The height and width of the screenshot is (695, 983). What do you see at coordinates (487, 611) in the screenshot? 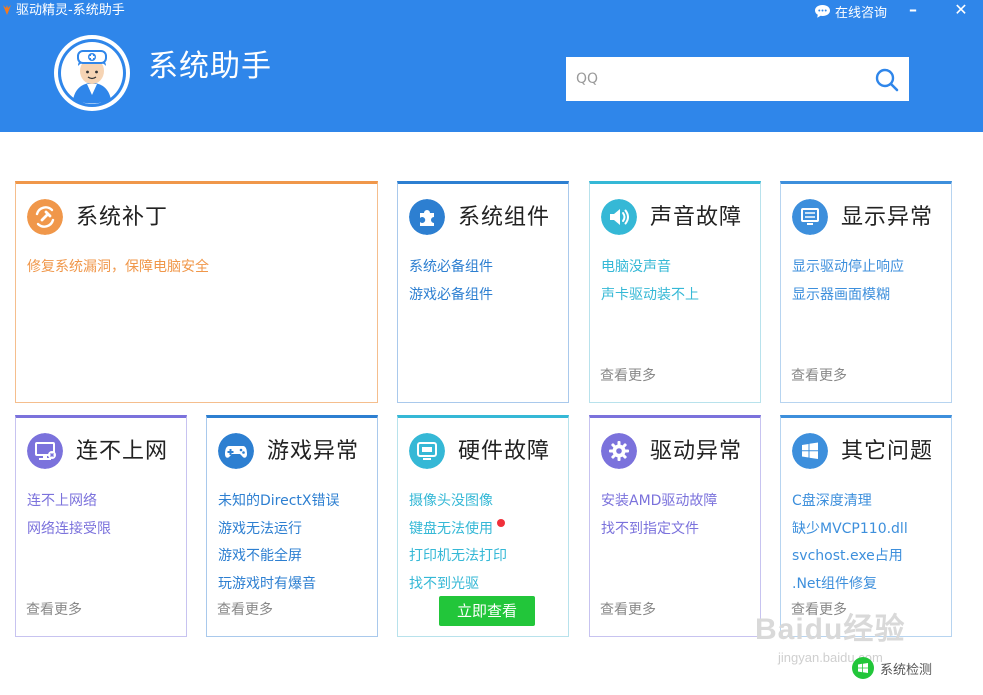
I see `view-now-button: 立即查看` at bounding box center [487, 611].